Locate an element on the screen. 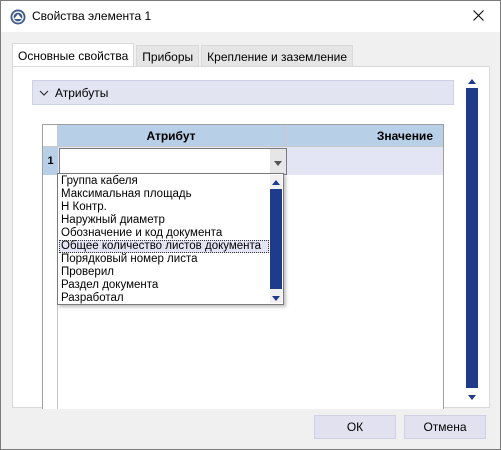  column-header-label: Атрибут is located at coordinates (171, 135).